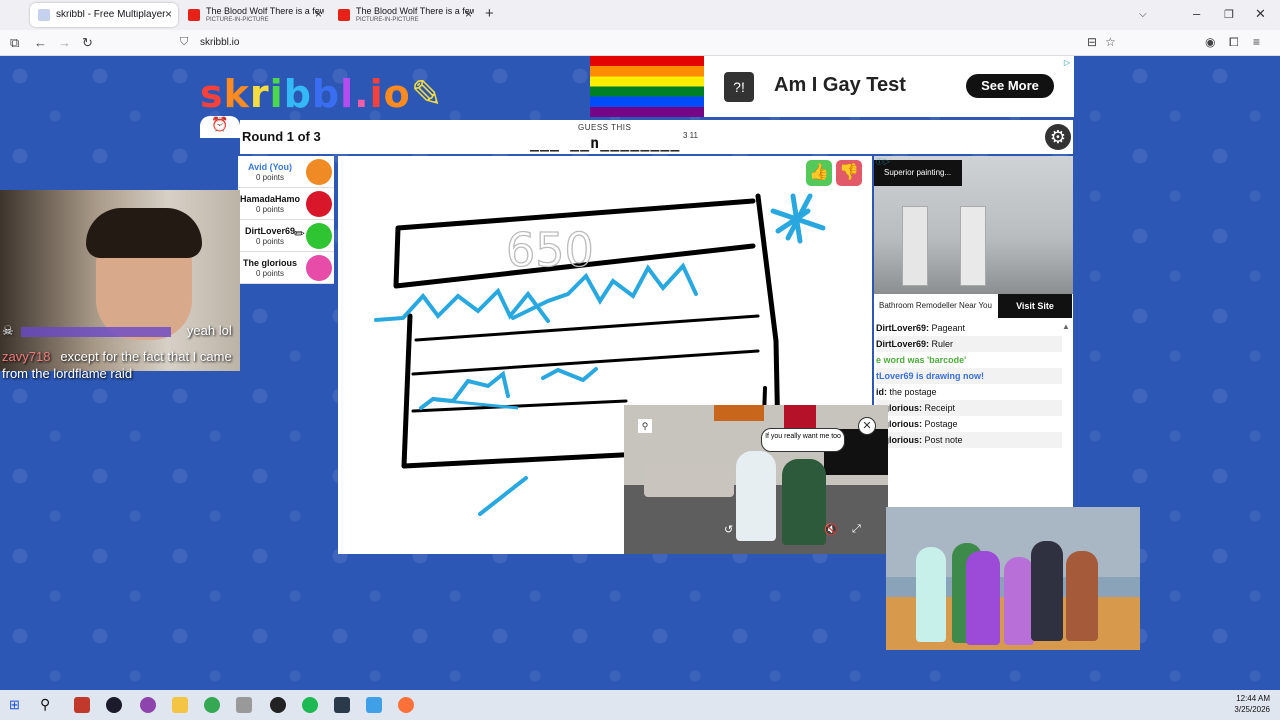 This screenshot has width=1280, height=720. Describe the element at coordinates (44, 15) in the screenshot. I see `skribbl-favicon-icon` at that location.